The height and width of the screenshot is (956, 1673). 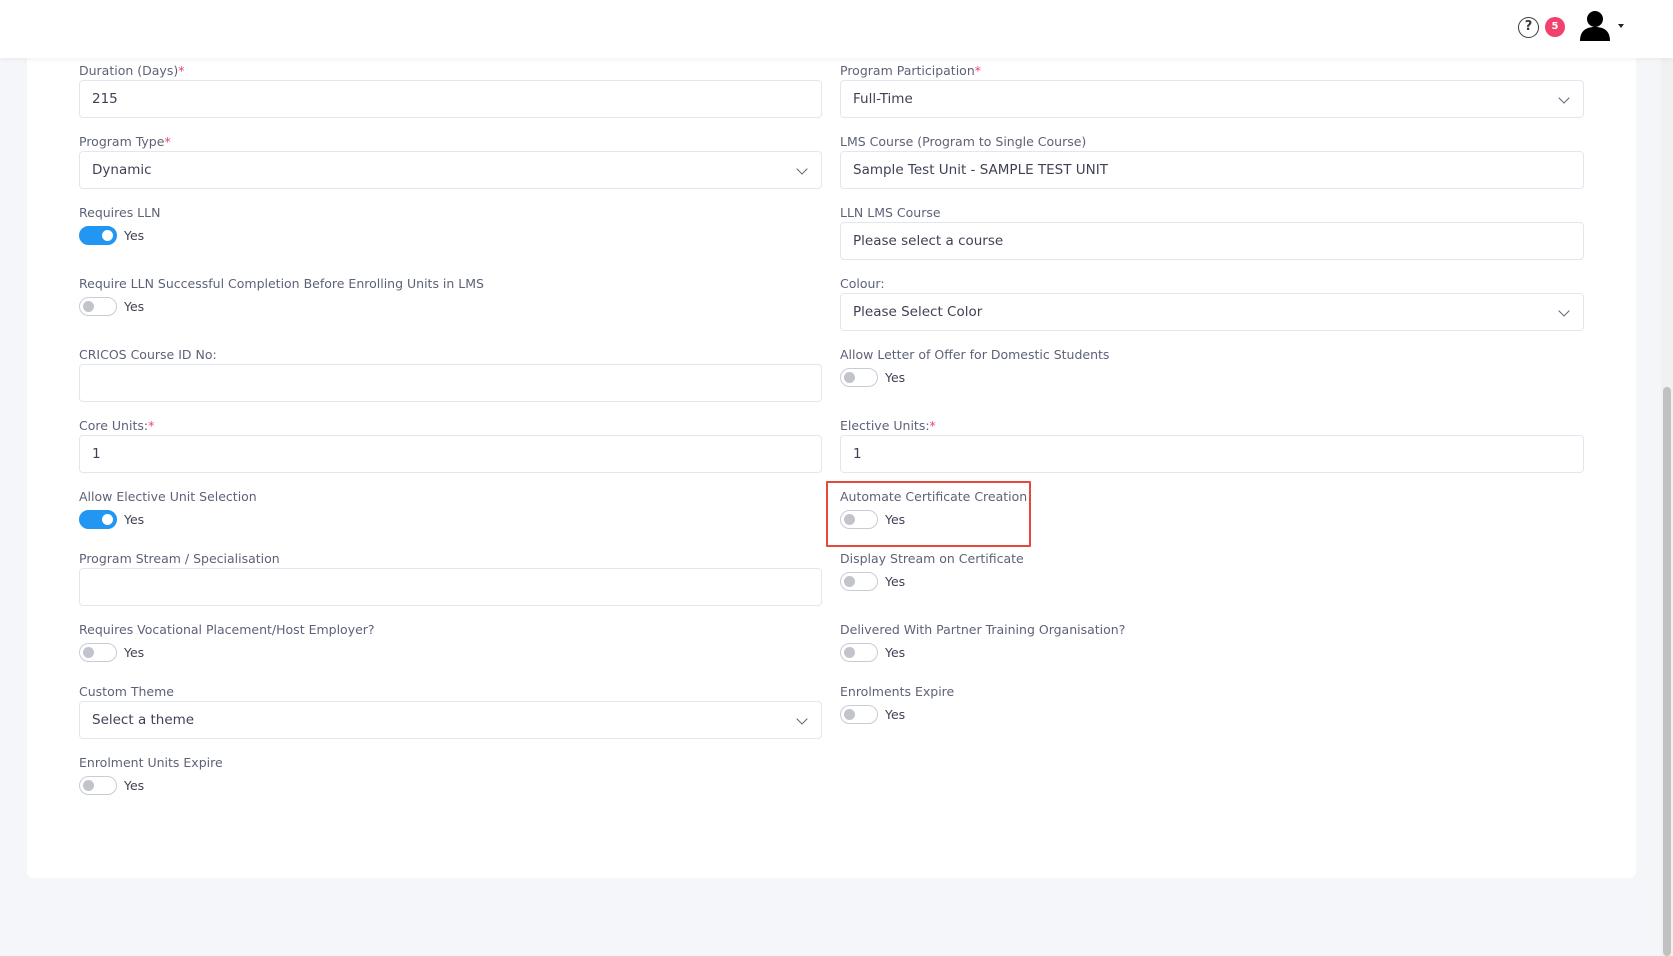 What do you see at coordinates (1595, 26) in the screenshot?
I see `user-icon` at bounding box center [1595, 26].